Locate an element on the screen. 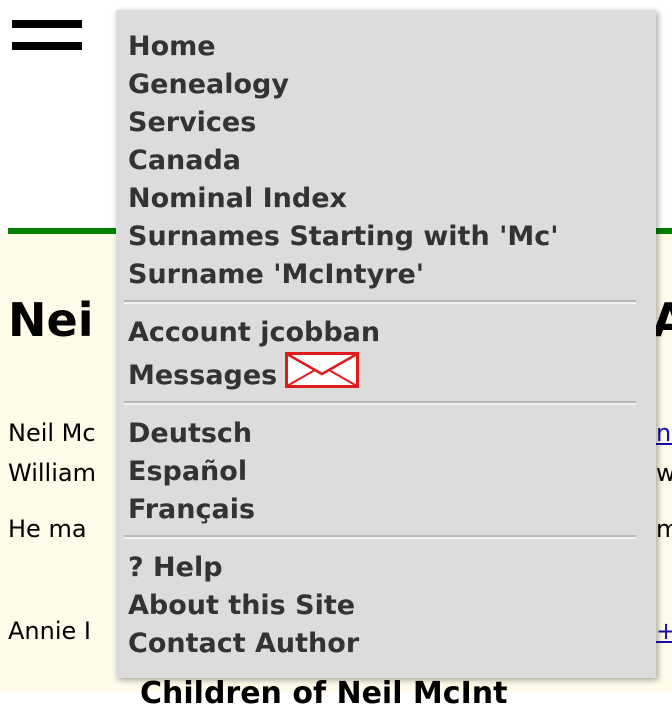 The height and width of the screenshot is (712, 672). menu-item-francais: Français is located at coordinates (392, 510).